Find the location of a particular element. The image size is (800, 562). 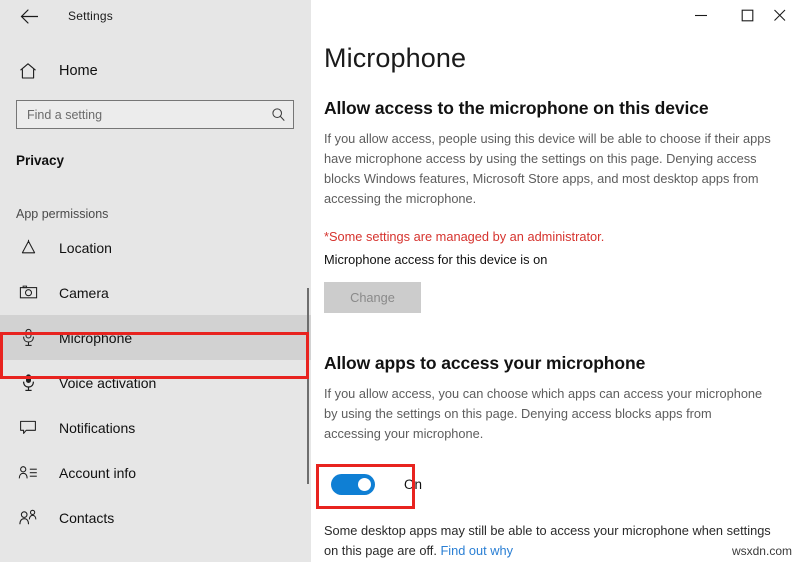

search-input is located at coordinates (149, 114).